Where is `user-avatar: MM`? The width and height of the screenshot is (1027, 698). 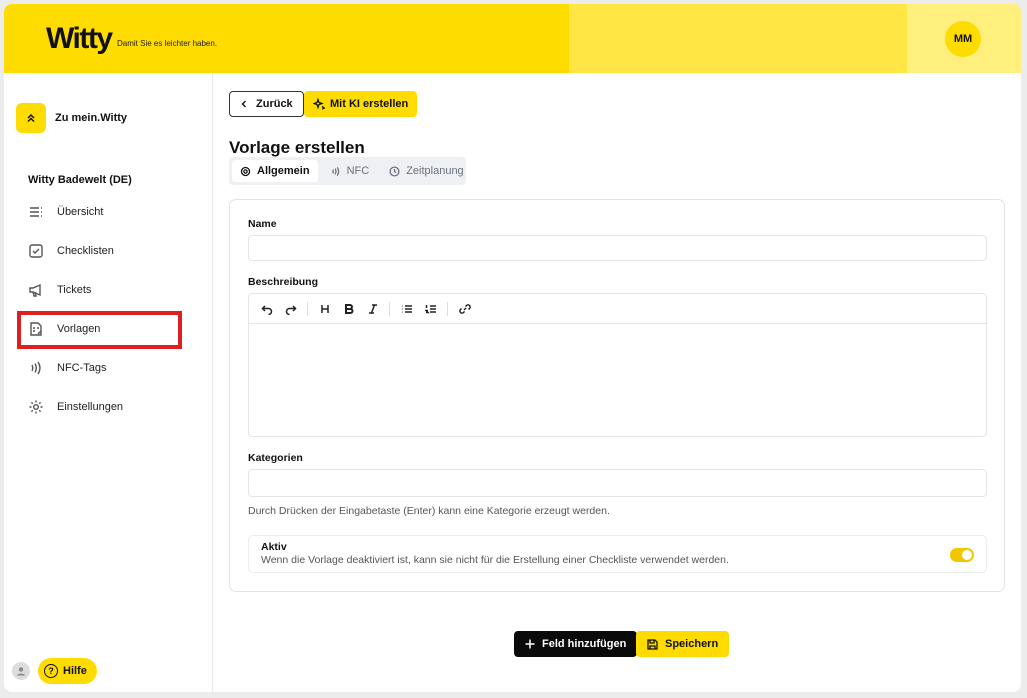 user-avatar: MM is located at coordinates (963, 39).